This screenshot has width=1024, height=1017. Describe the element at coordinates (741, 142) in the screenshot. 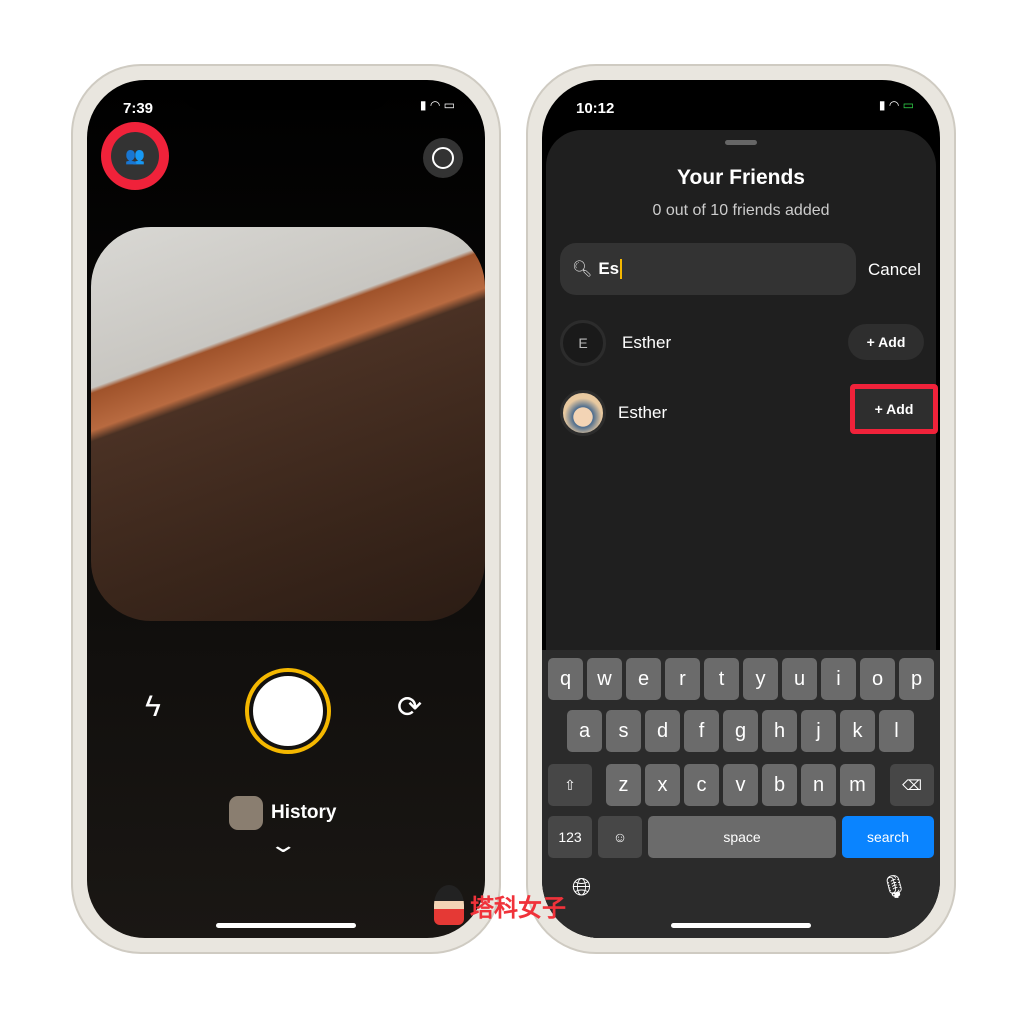

I see `sheet-handle` at that location.